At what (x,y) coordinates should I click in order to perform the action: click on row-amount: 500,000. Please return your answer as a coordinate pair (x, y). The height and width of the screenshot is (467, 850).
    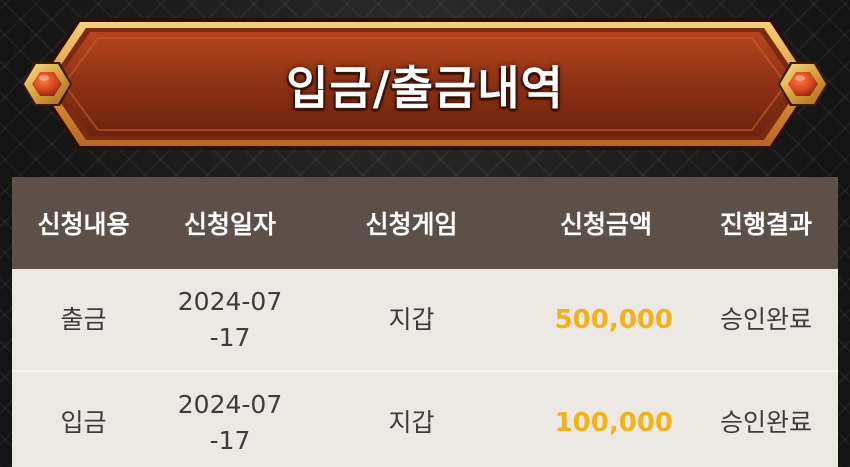
    Looking at the image, I should click on (613, 319).